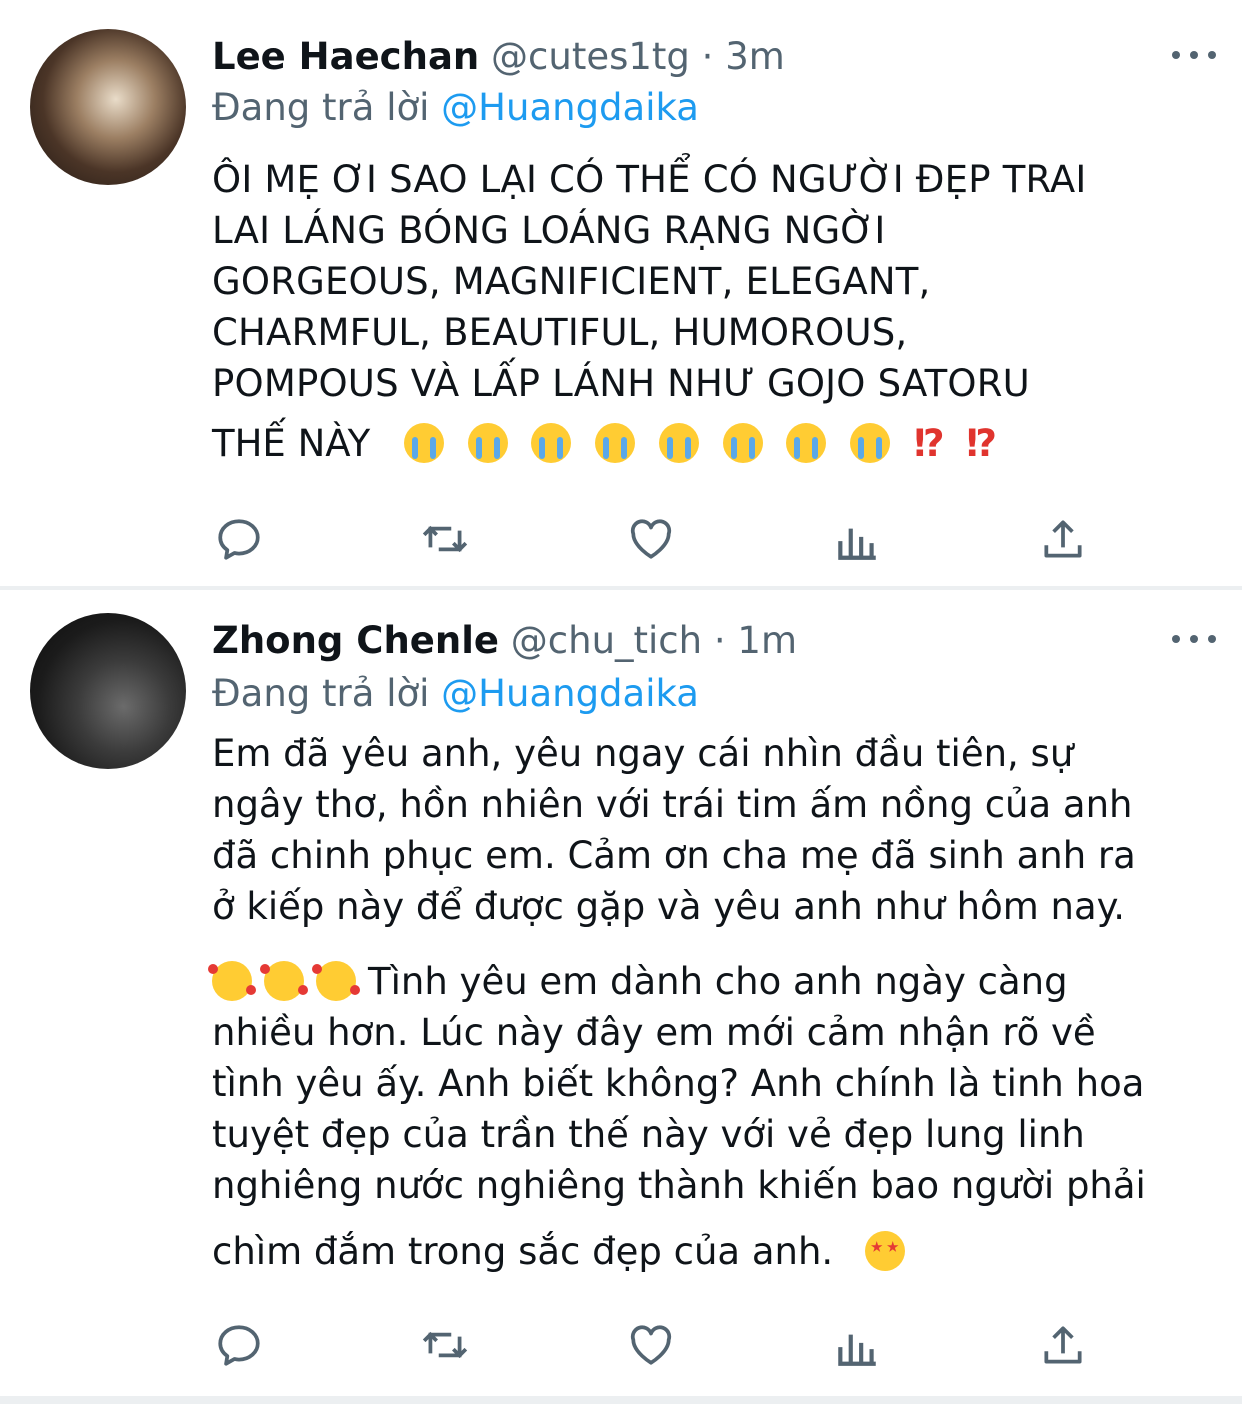 This screenshot has height=1404, width=1242. Describe the element at coordinates (523, 1251) in the screenshot. I see `tweet-text-line: chìm đắm trong sắc đẹp của anh.` at that location.